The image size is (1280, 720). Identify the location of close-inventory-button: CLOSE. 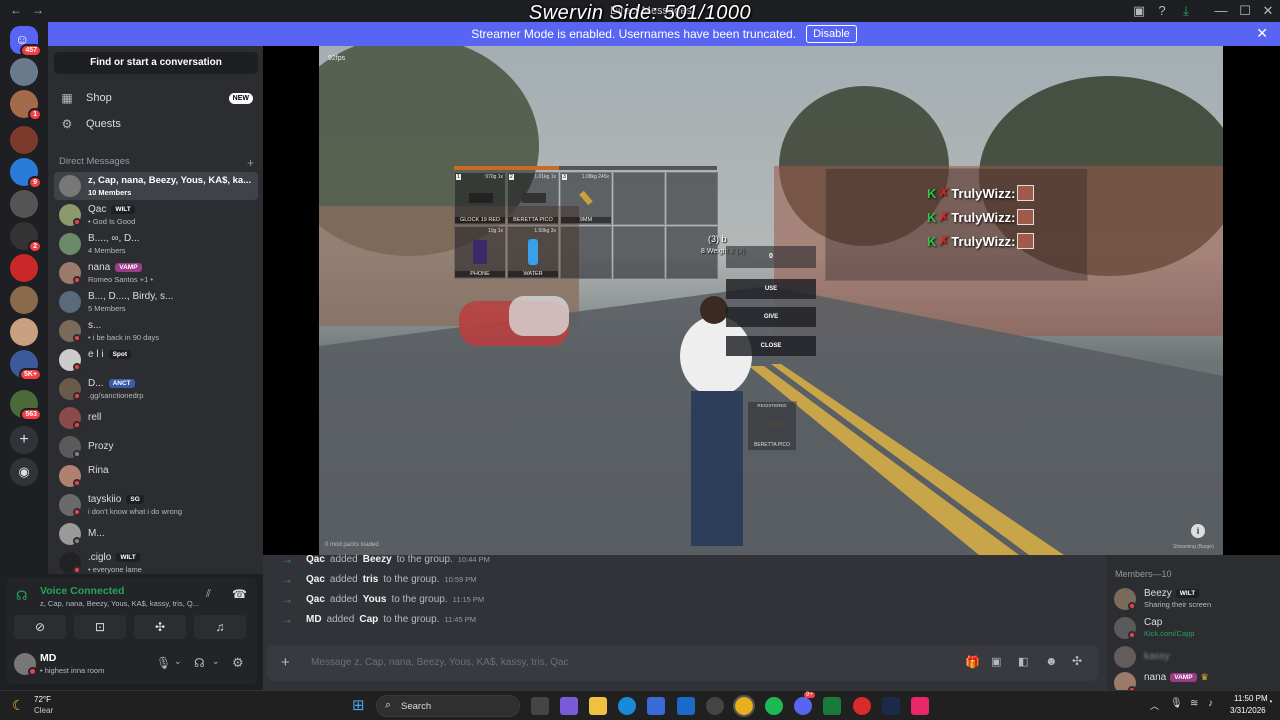
(771, 346).